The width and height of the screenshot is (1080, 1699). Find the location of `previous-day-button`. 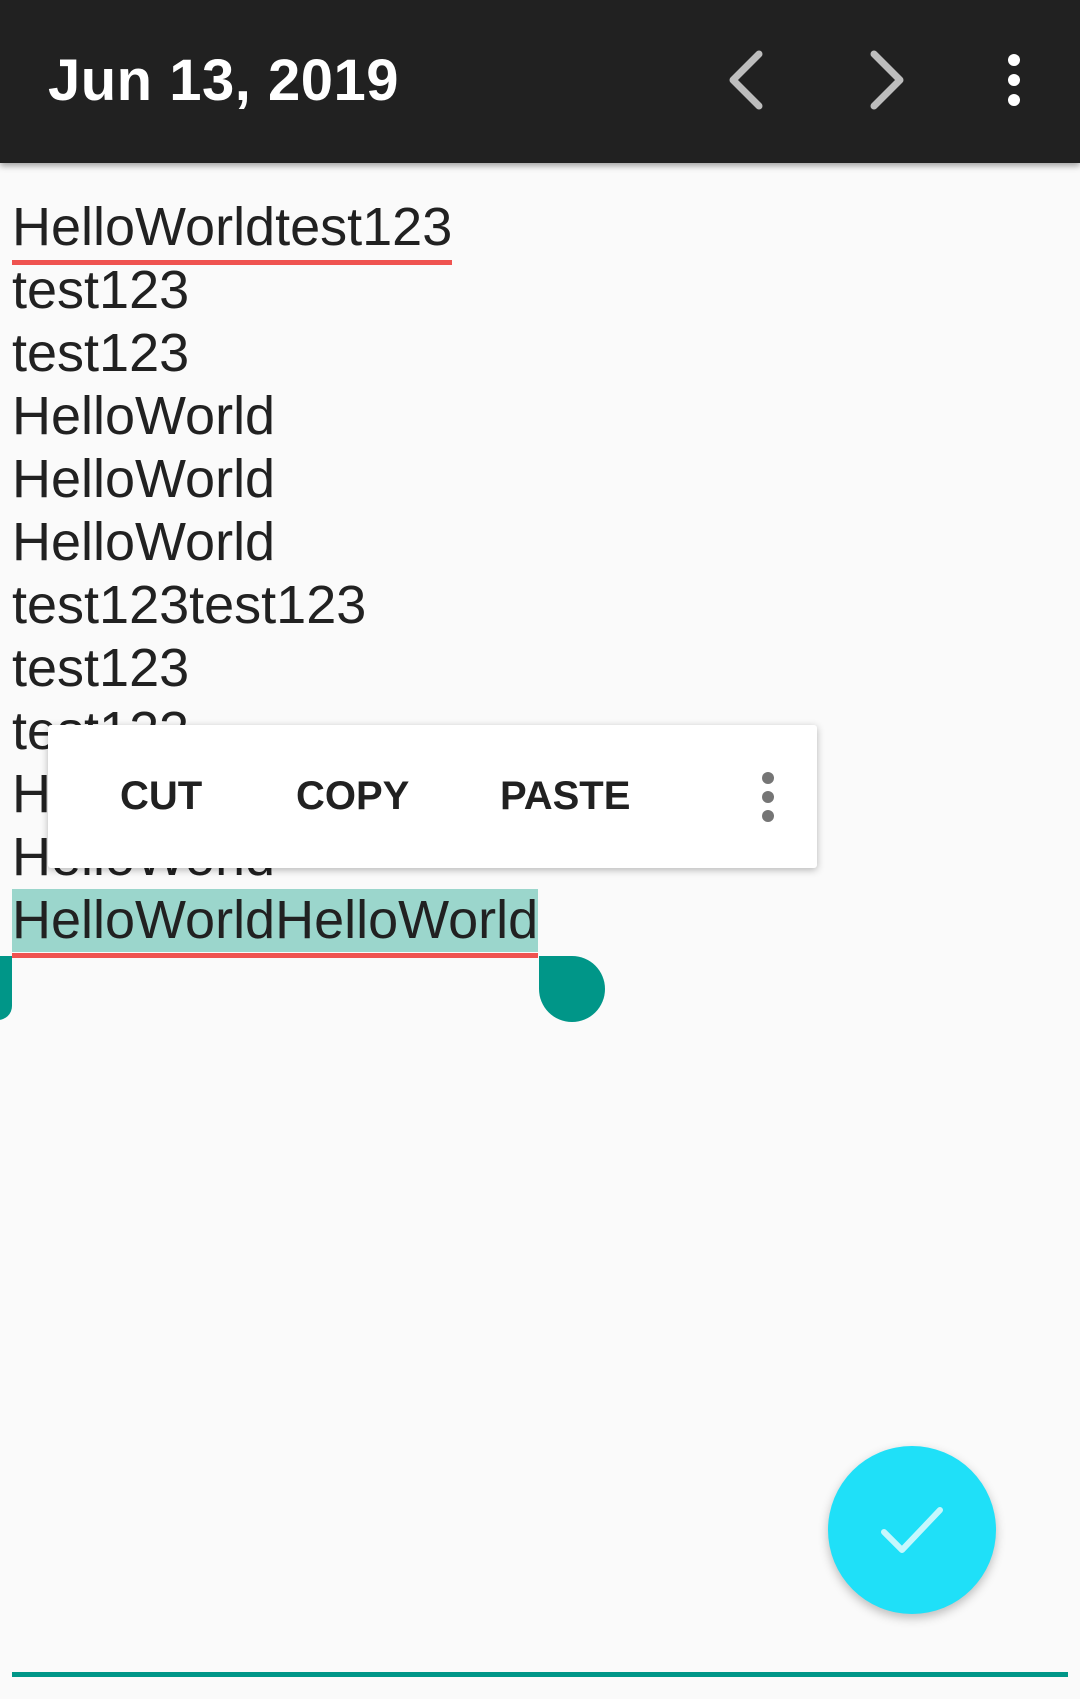

previous-day-button is located at coordinates (745, 80).